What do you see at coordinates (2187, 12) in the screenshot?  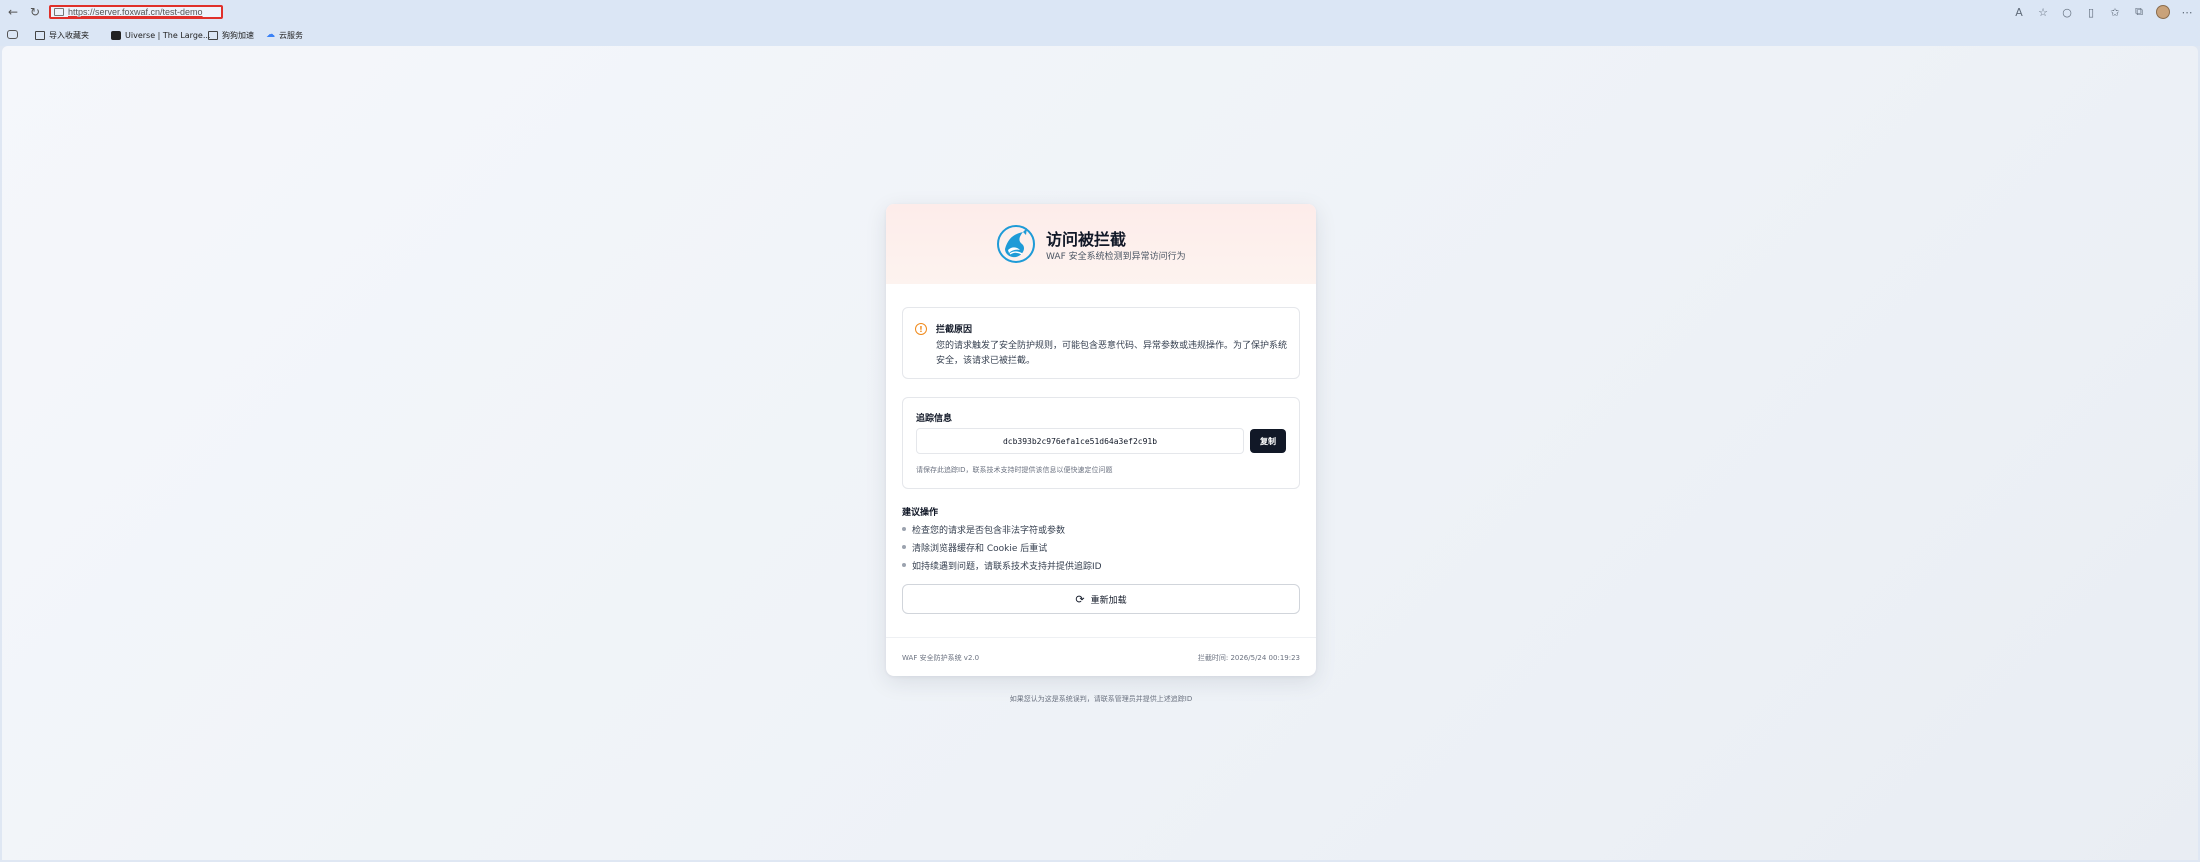 I see `more-menu-icon: ⋯` at bounding box center [2187, 12].